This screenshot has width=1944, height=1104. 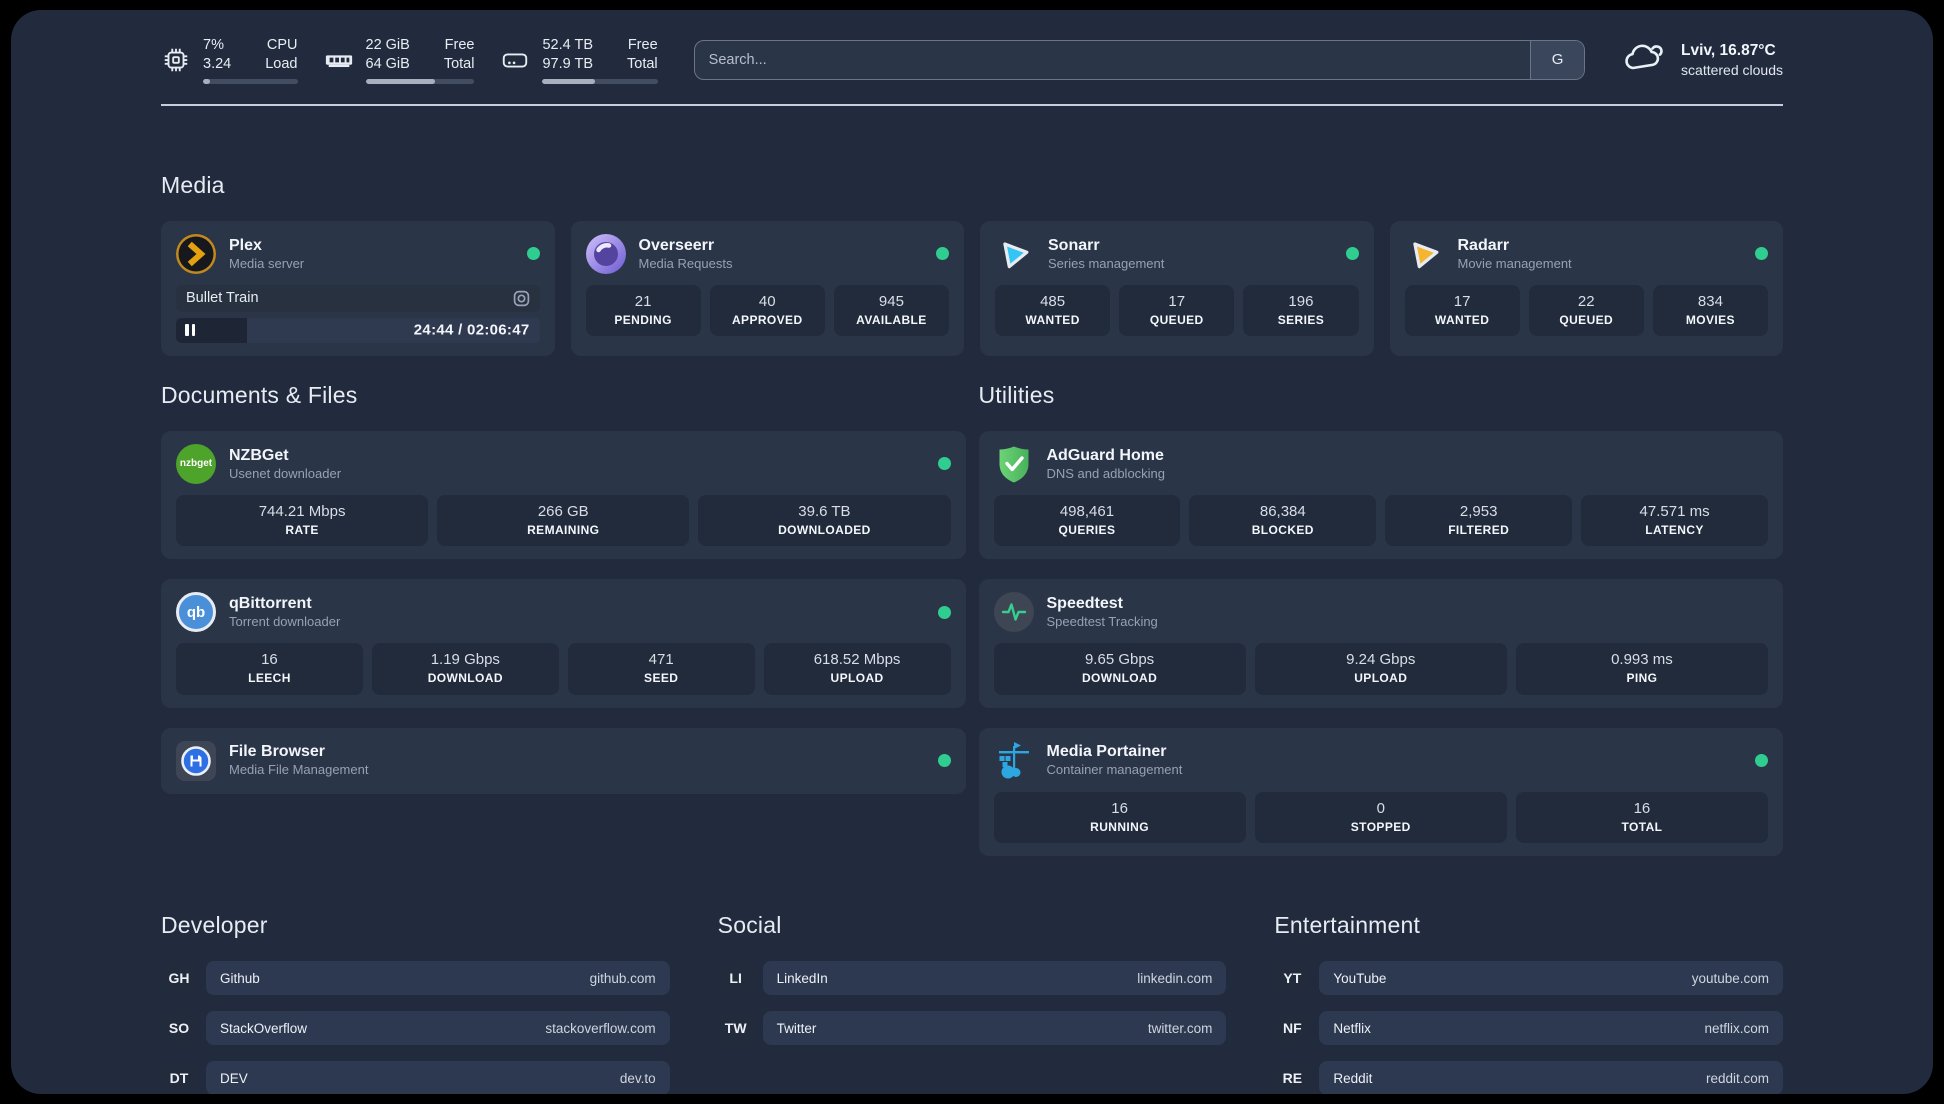 What do you see at coordinates (1175, 978) in the screenshot?
I see `bookmark-url: linkedin.com` at bounding box center [1175, 978].